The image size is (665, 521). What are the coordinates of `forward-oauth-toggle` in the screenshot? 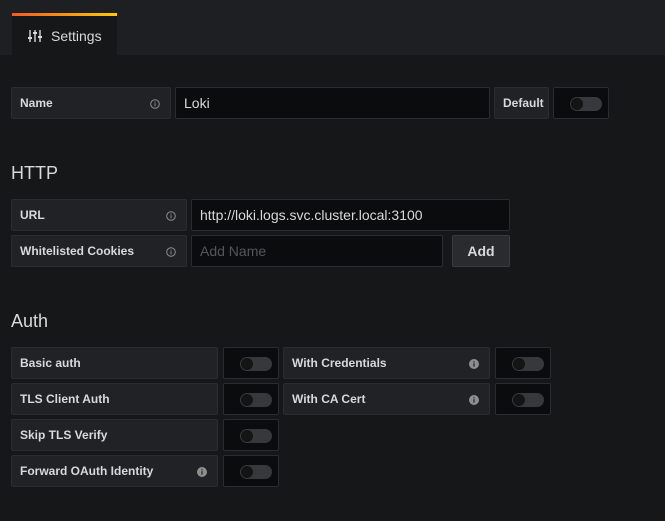 It's located at (256, 472).